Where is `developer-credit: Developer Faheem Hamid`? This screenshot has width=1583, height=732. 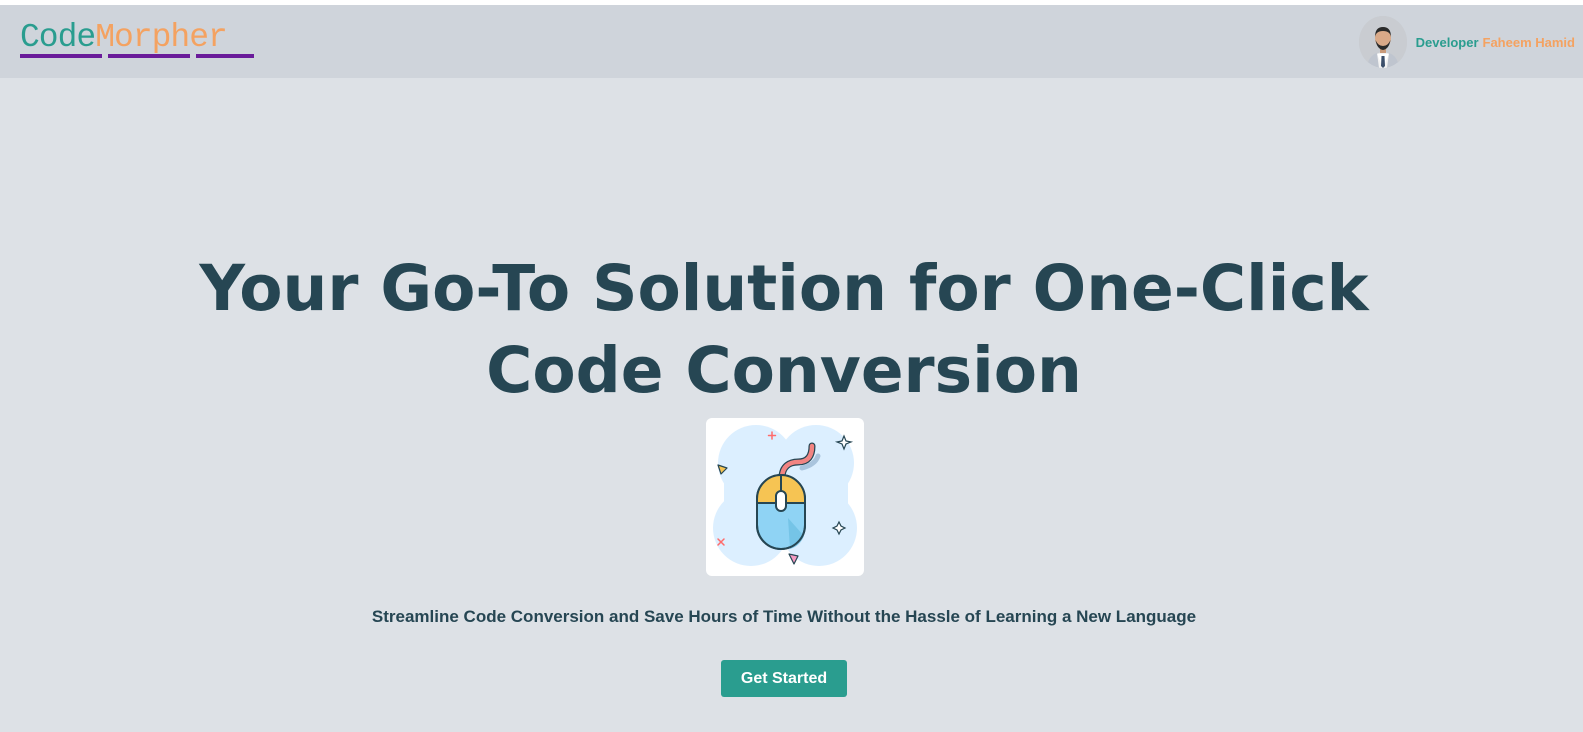
developer-credit: Developer Faheem Hamid is located at coordinates (1466, 42).